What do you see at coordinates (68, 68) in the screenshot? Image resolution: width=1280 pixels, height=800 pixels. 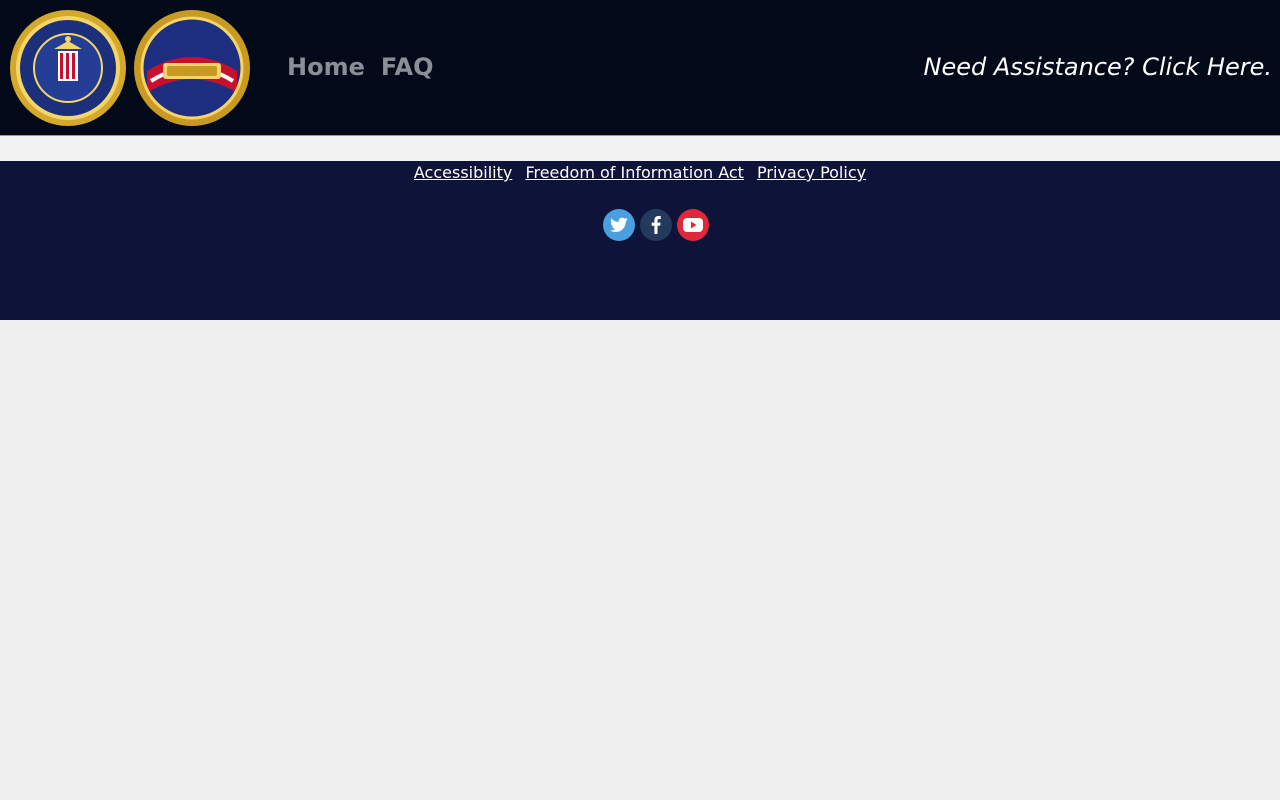 I see `fbi-seal-logo` at bounding box center [68, 68].